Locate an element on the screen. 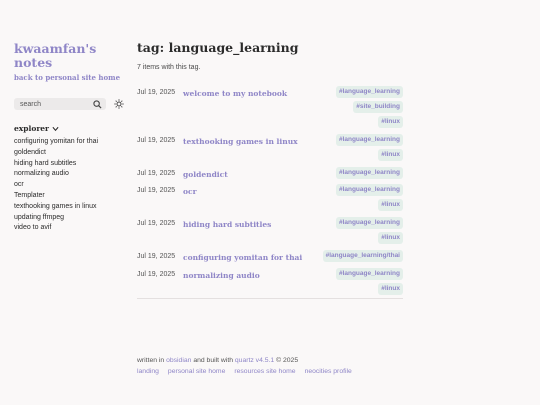 The image size is (540, 405). entry-title-link: ocr is located at coordinates (259, 197).